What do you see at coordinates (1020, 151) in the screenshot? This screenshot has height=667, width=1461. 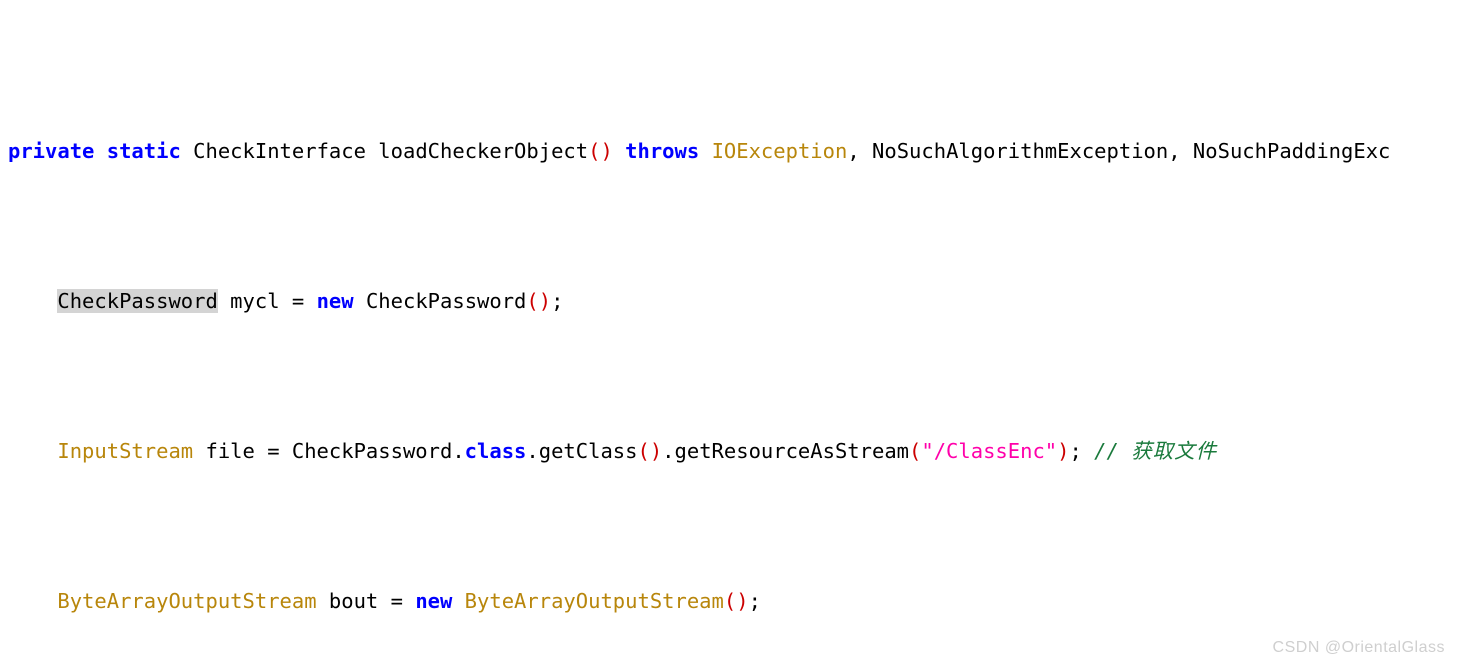 I see `type-nosuchalgorithmexception: NoSuchAlgorithmException` at bounding box center [1020, 151].